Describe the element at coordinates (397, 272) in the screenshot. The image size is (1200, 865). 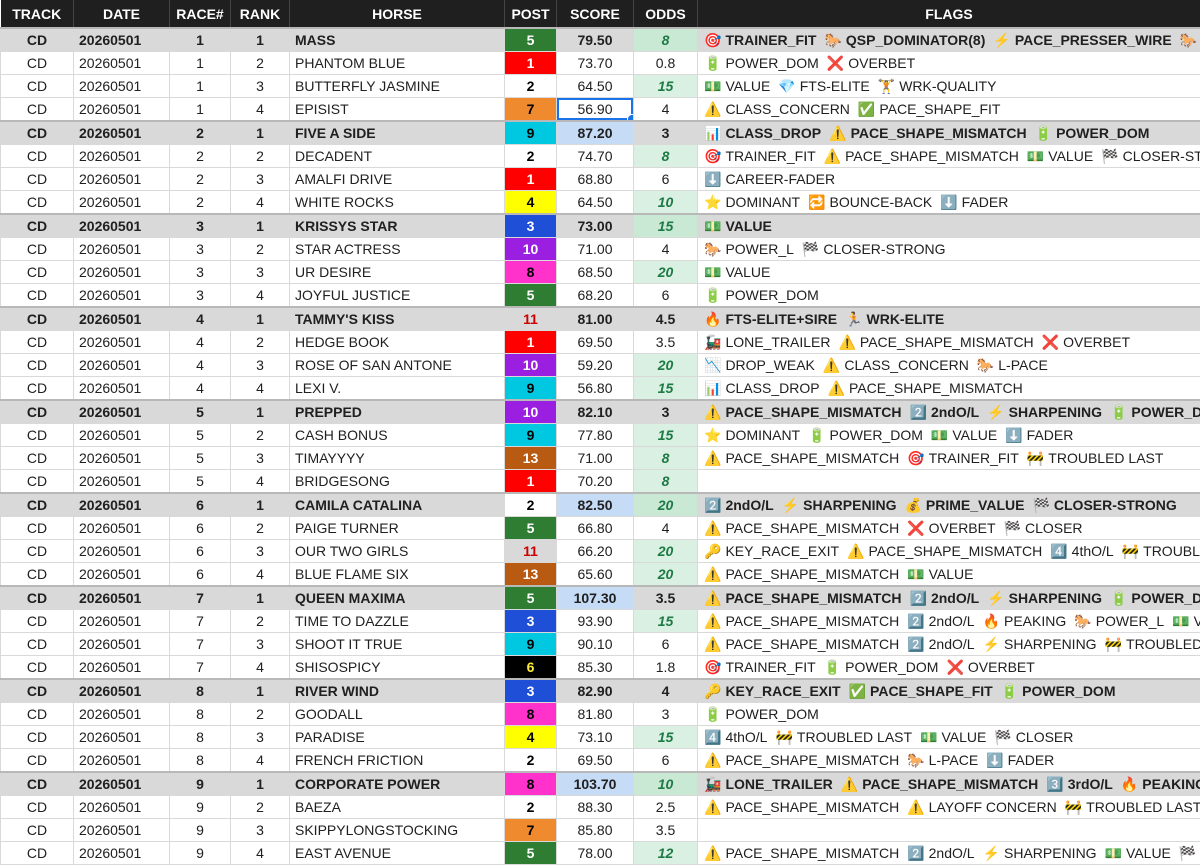
I see `horse-cell: UR DESIRE` at that location.